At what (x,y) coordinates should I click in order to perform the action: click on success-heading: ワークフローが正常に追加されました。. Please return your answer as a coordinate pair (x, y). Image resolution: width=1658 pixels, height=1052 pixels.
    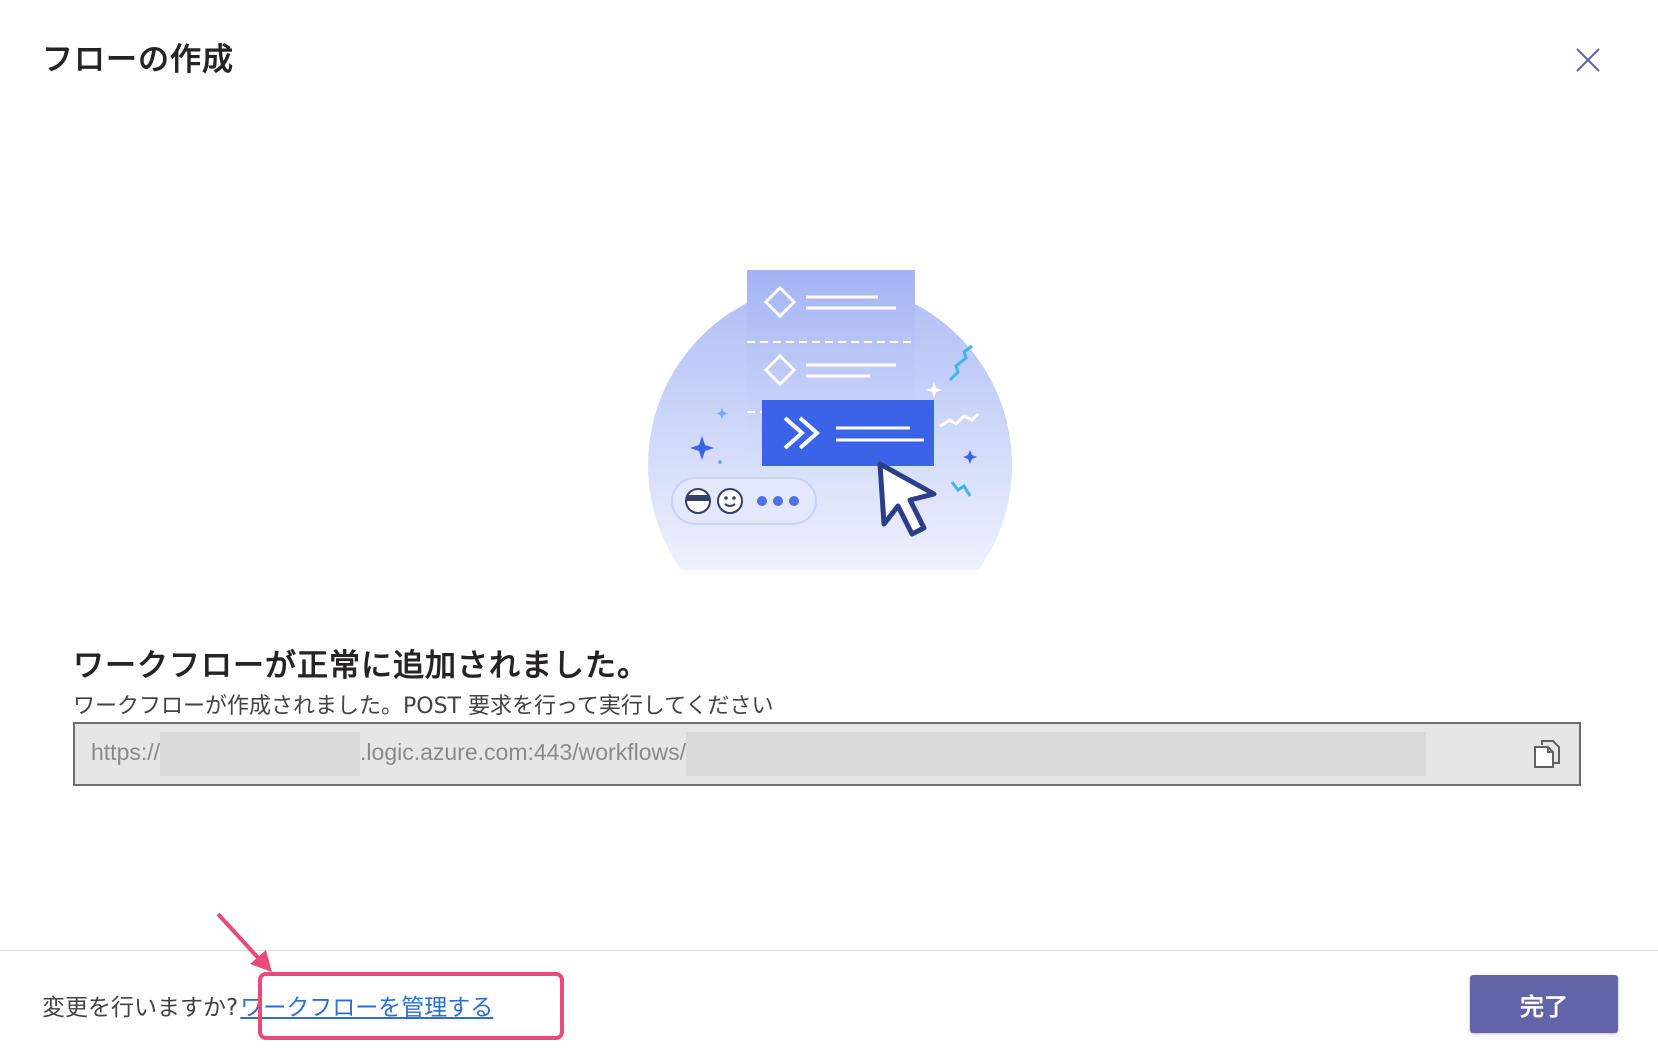
    Looking at the image, I should click on (361, 666).